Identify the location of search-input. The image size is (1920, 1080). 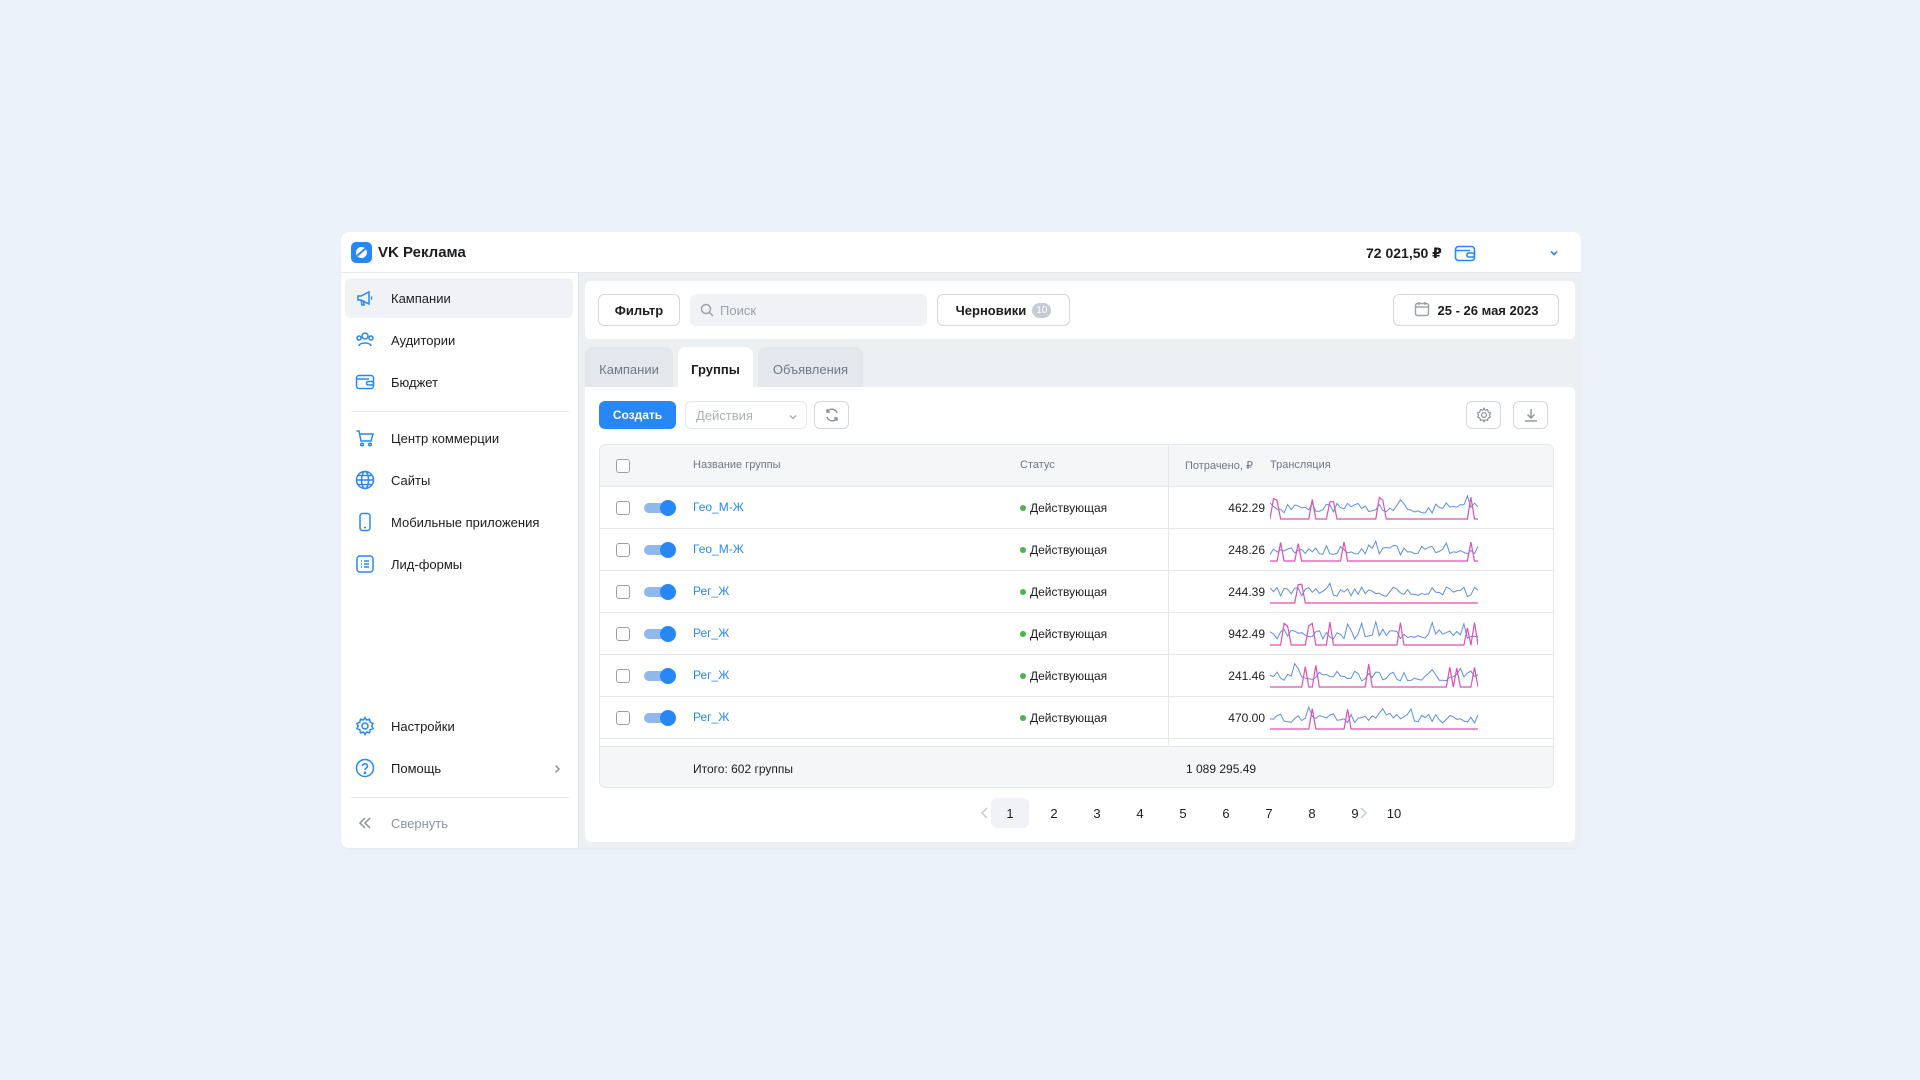
(815, 310).